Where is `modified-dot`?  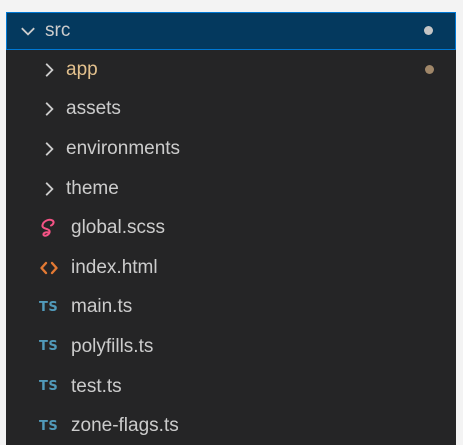
modified-dot is located at coordinates (429, 69).